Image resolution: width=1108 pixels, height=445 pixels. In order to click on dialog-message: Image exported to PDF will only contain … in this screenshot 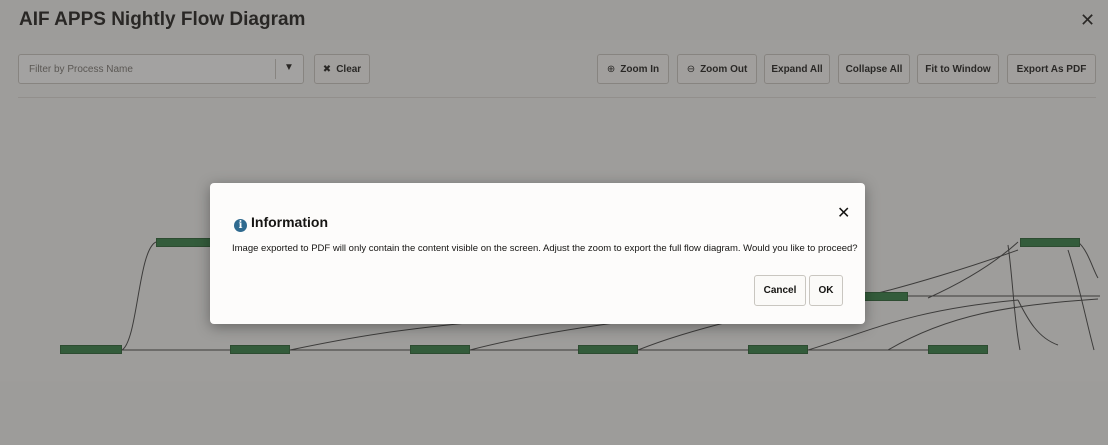, I will do `click(545, 248)`.